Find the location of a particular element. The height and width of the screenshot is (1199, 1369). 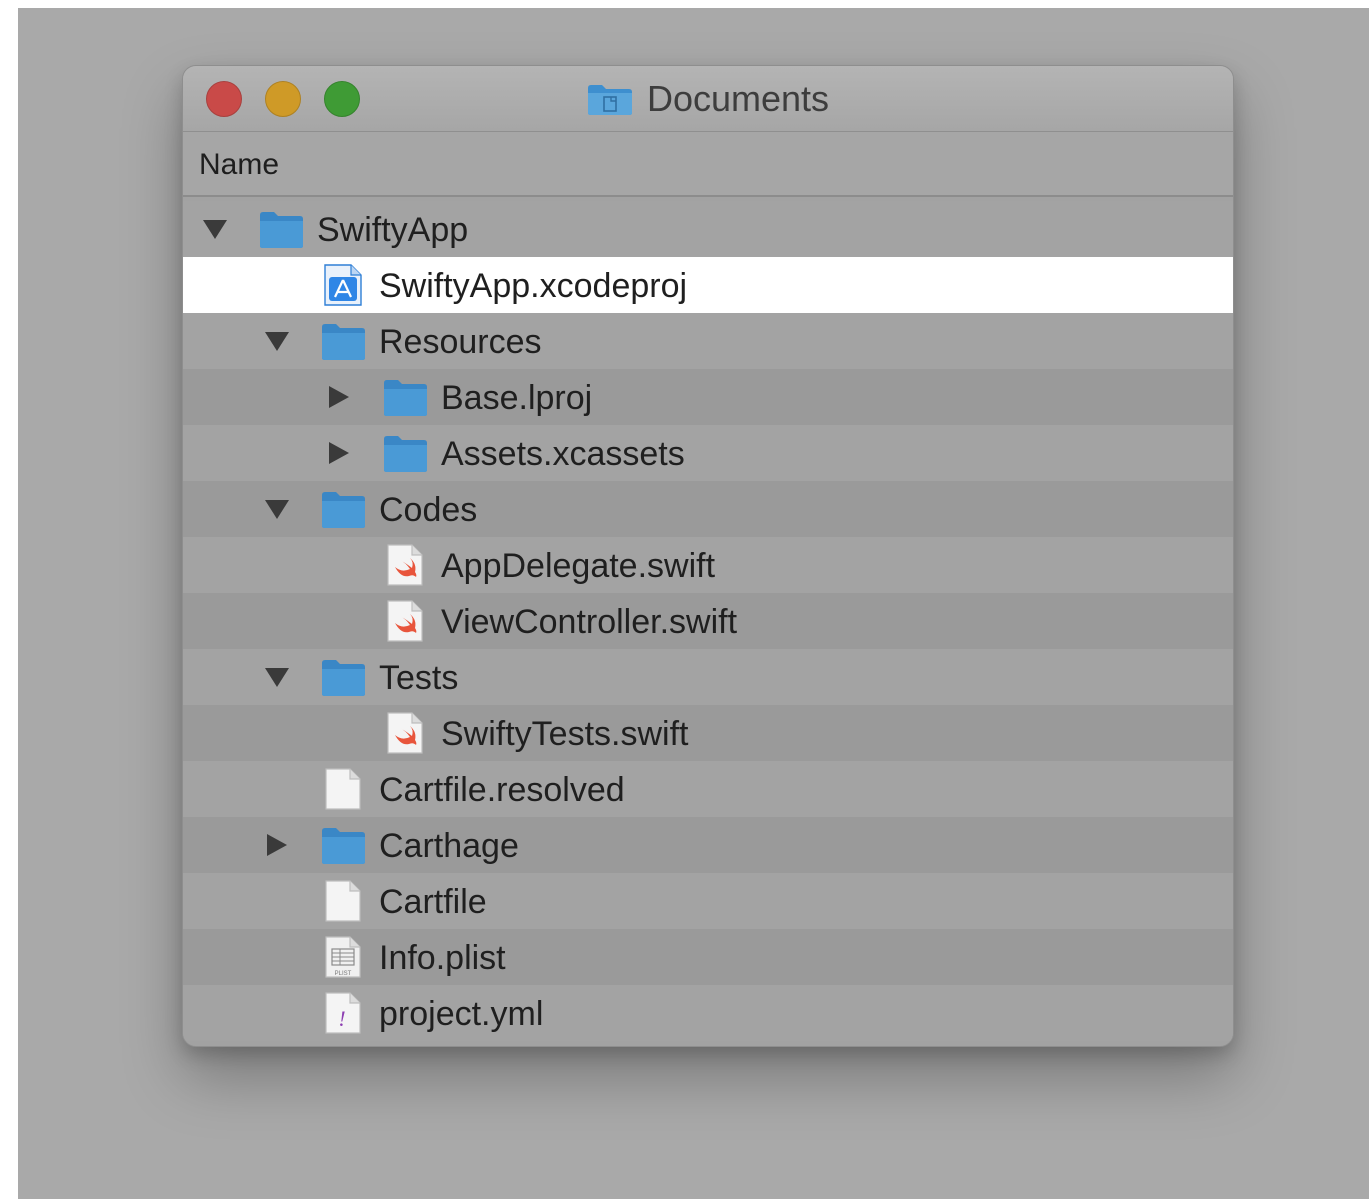

file-name-label: Resources is located at coordinates (460, 342).